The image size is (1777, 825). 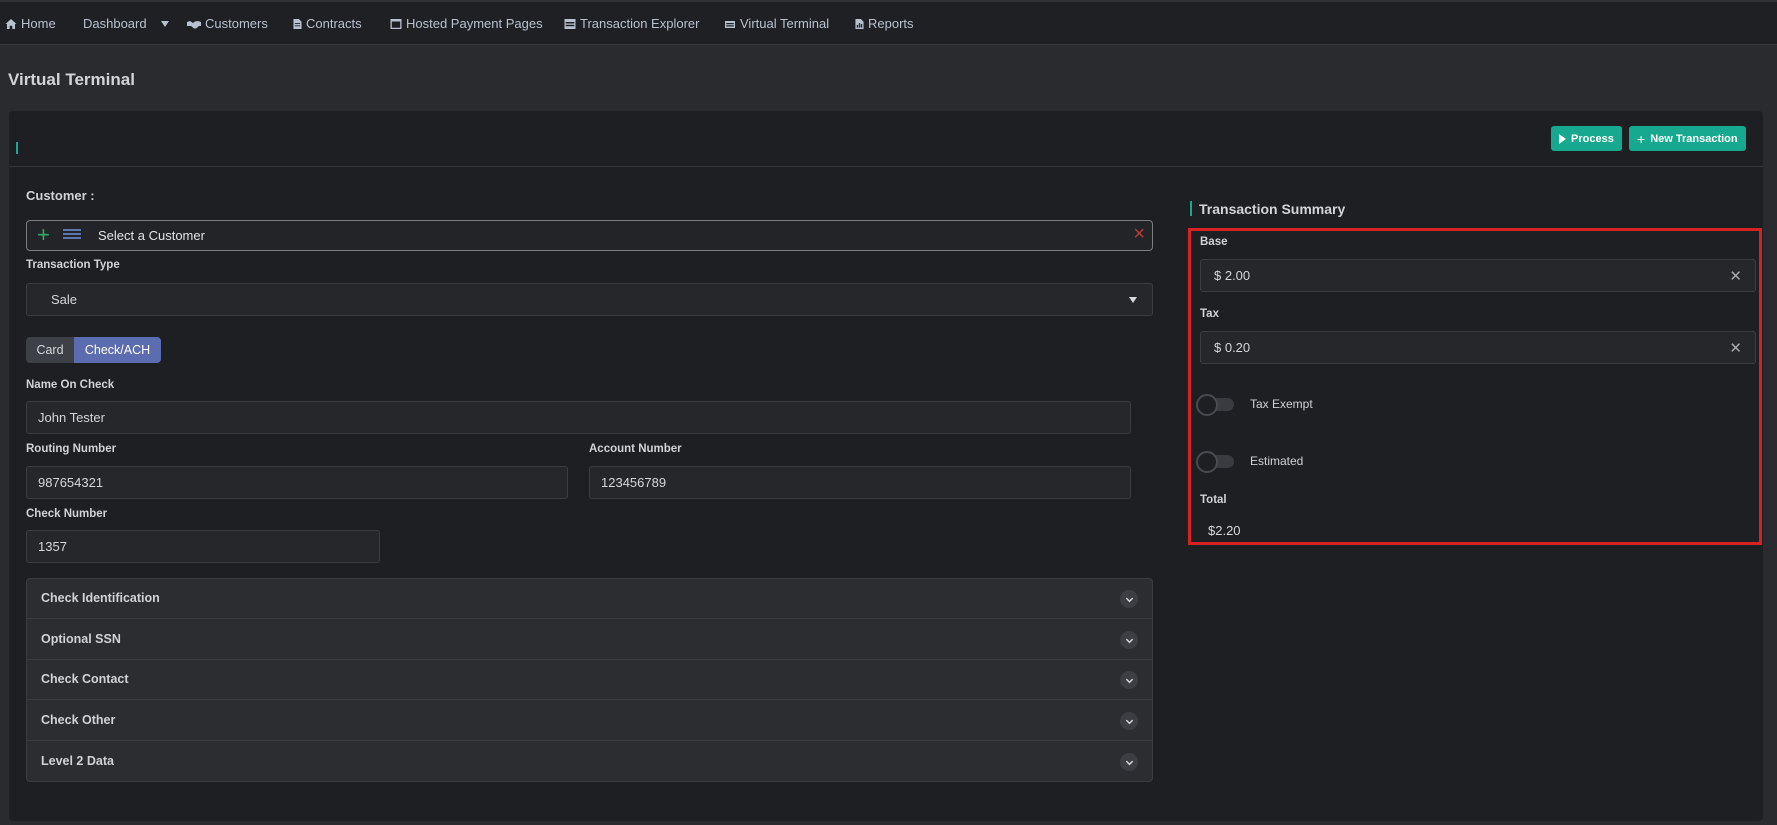 I want to click on nav-customers-label: Customers, so click(x=236, y=23).